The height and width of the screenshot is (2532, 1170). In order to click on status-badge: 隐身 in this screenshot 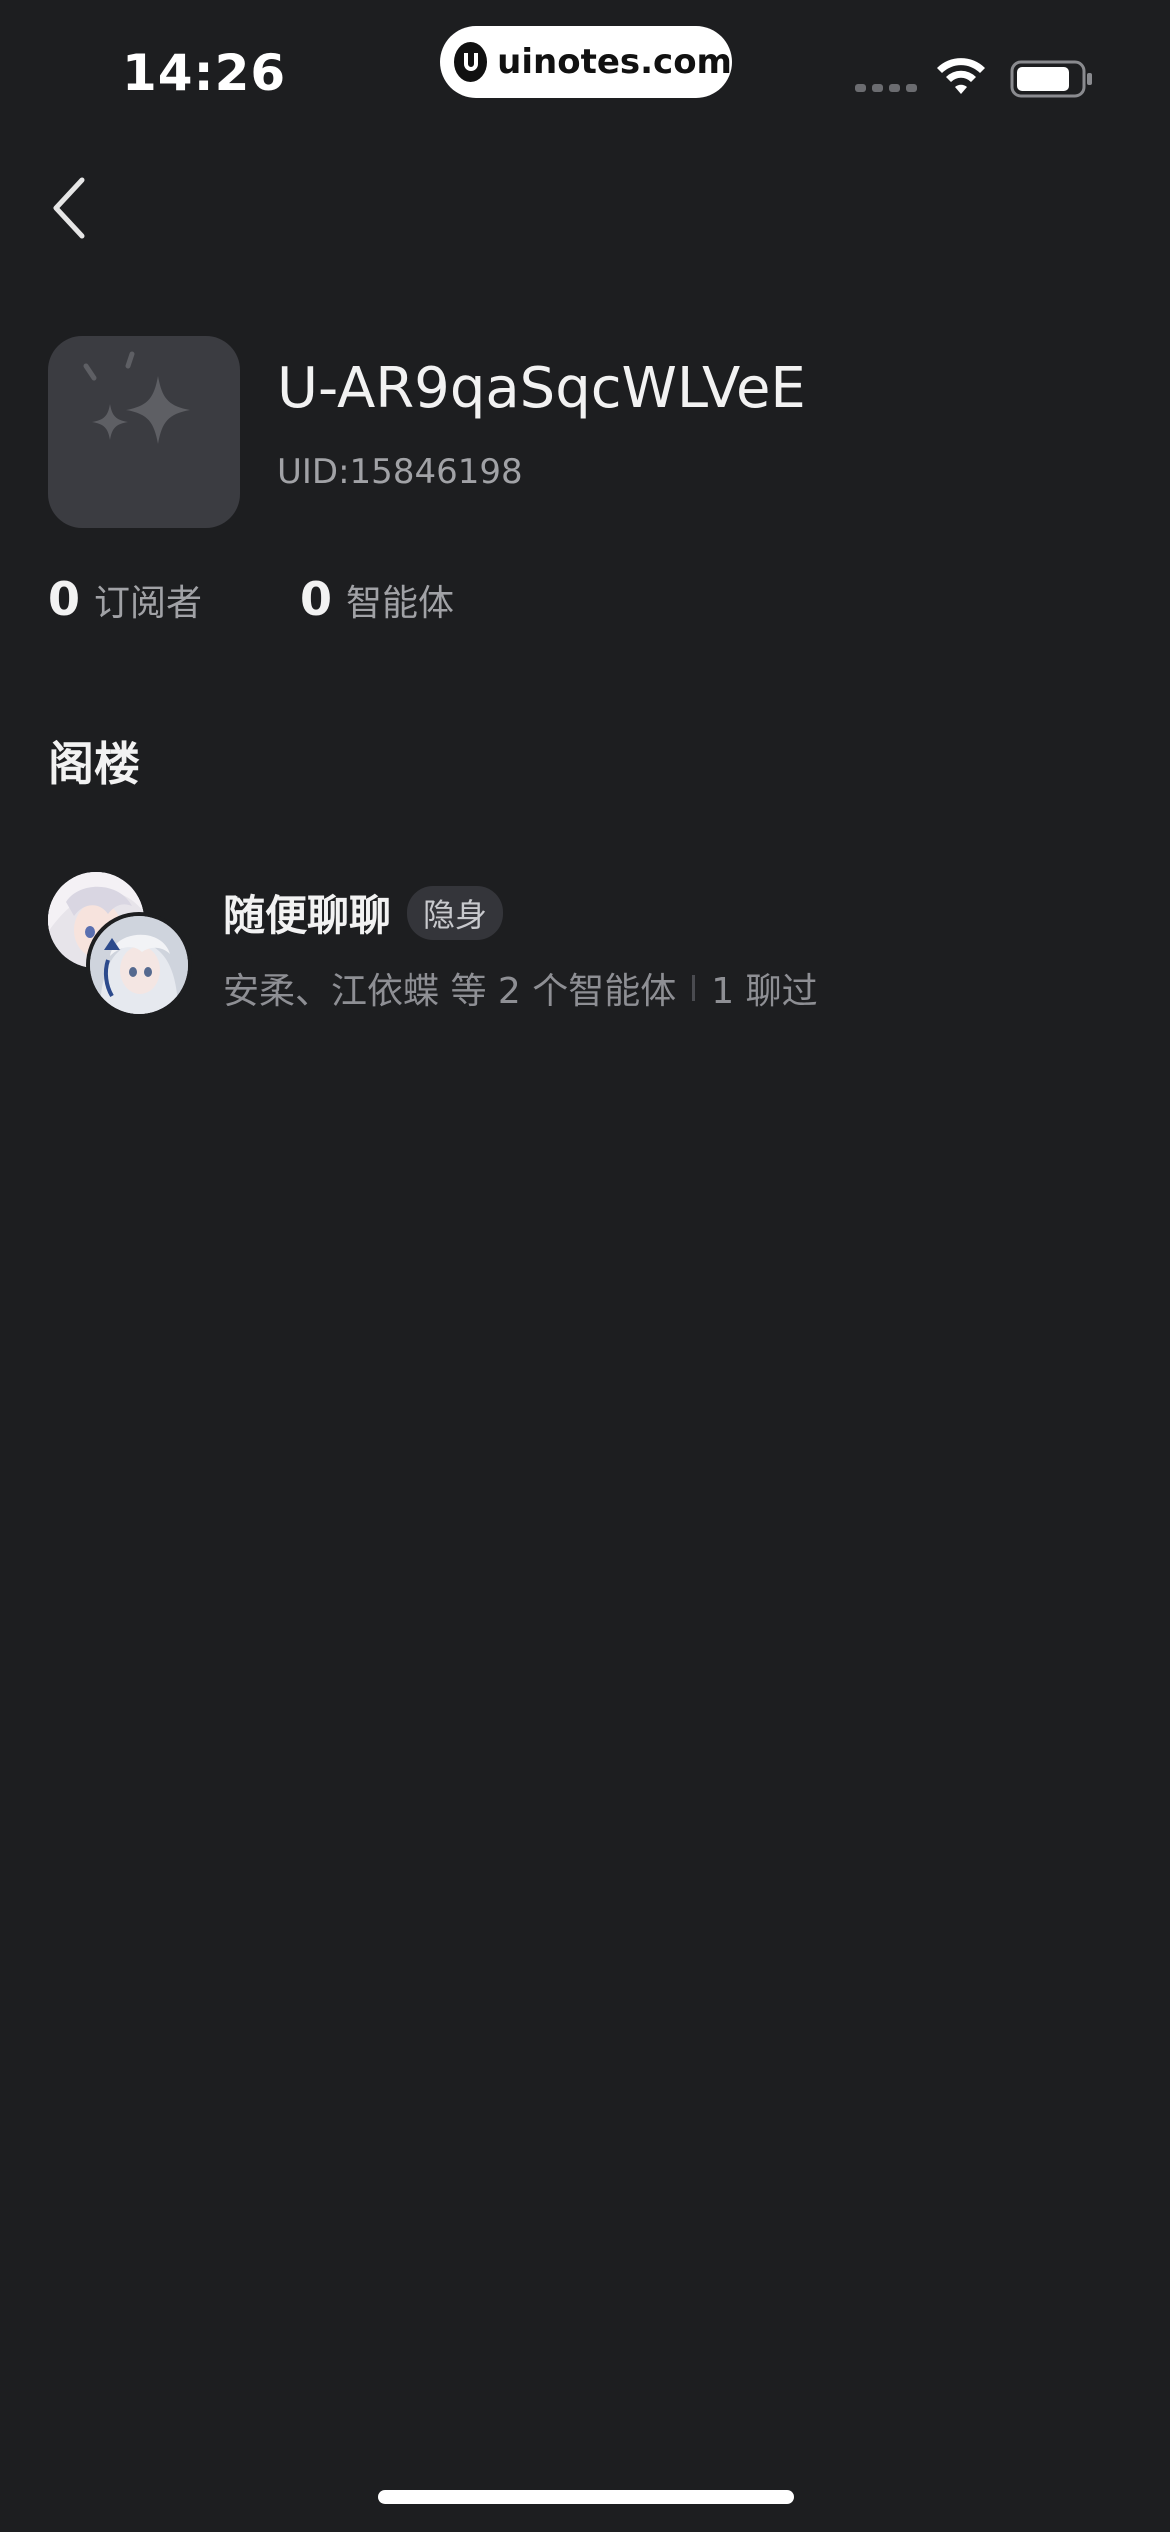, I will do `click(455, 912)`.